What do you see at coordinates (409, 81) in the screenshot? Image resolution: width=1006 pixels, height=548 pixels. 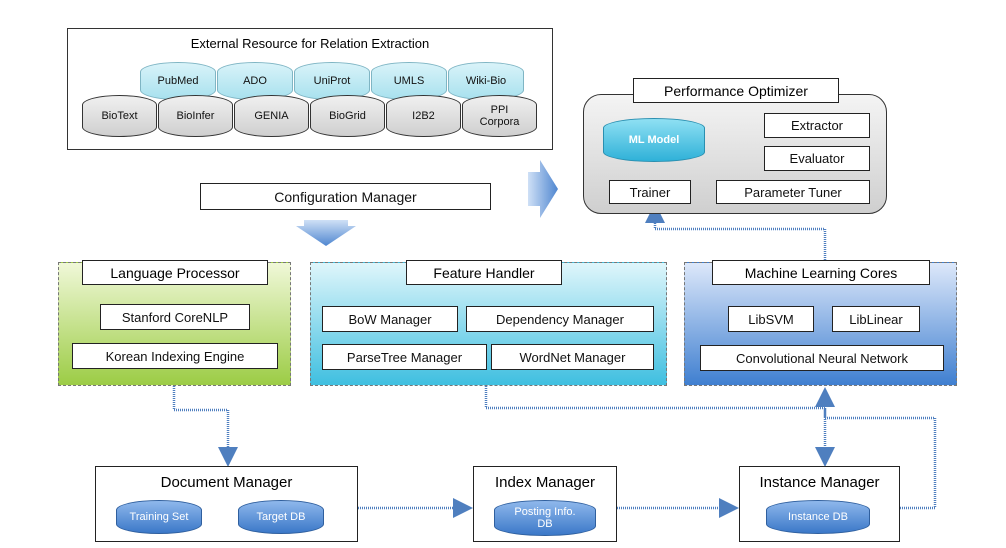 I see `db-umls: UMLS` at bounding box center [409, 81].